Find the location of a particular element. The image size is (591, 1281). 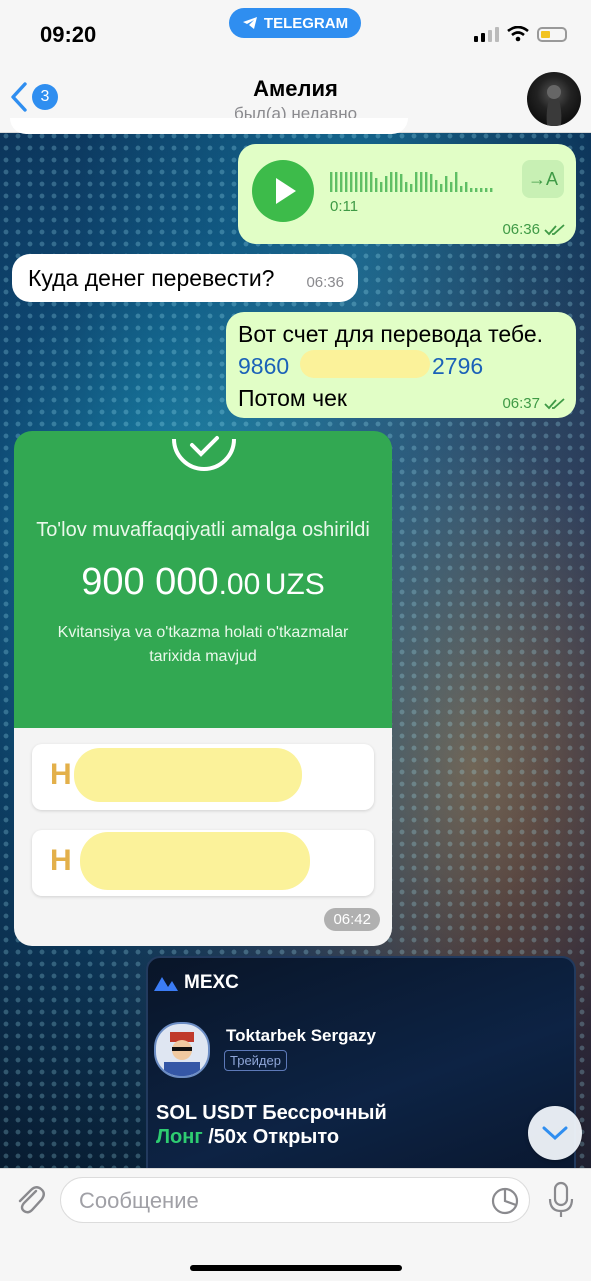

telegram-pill-label: TELEGRAM is located at coordinates (306, 23).